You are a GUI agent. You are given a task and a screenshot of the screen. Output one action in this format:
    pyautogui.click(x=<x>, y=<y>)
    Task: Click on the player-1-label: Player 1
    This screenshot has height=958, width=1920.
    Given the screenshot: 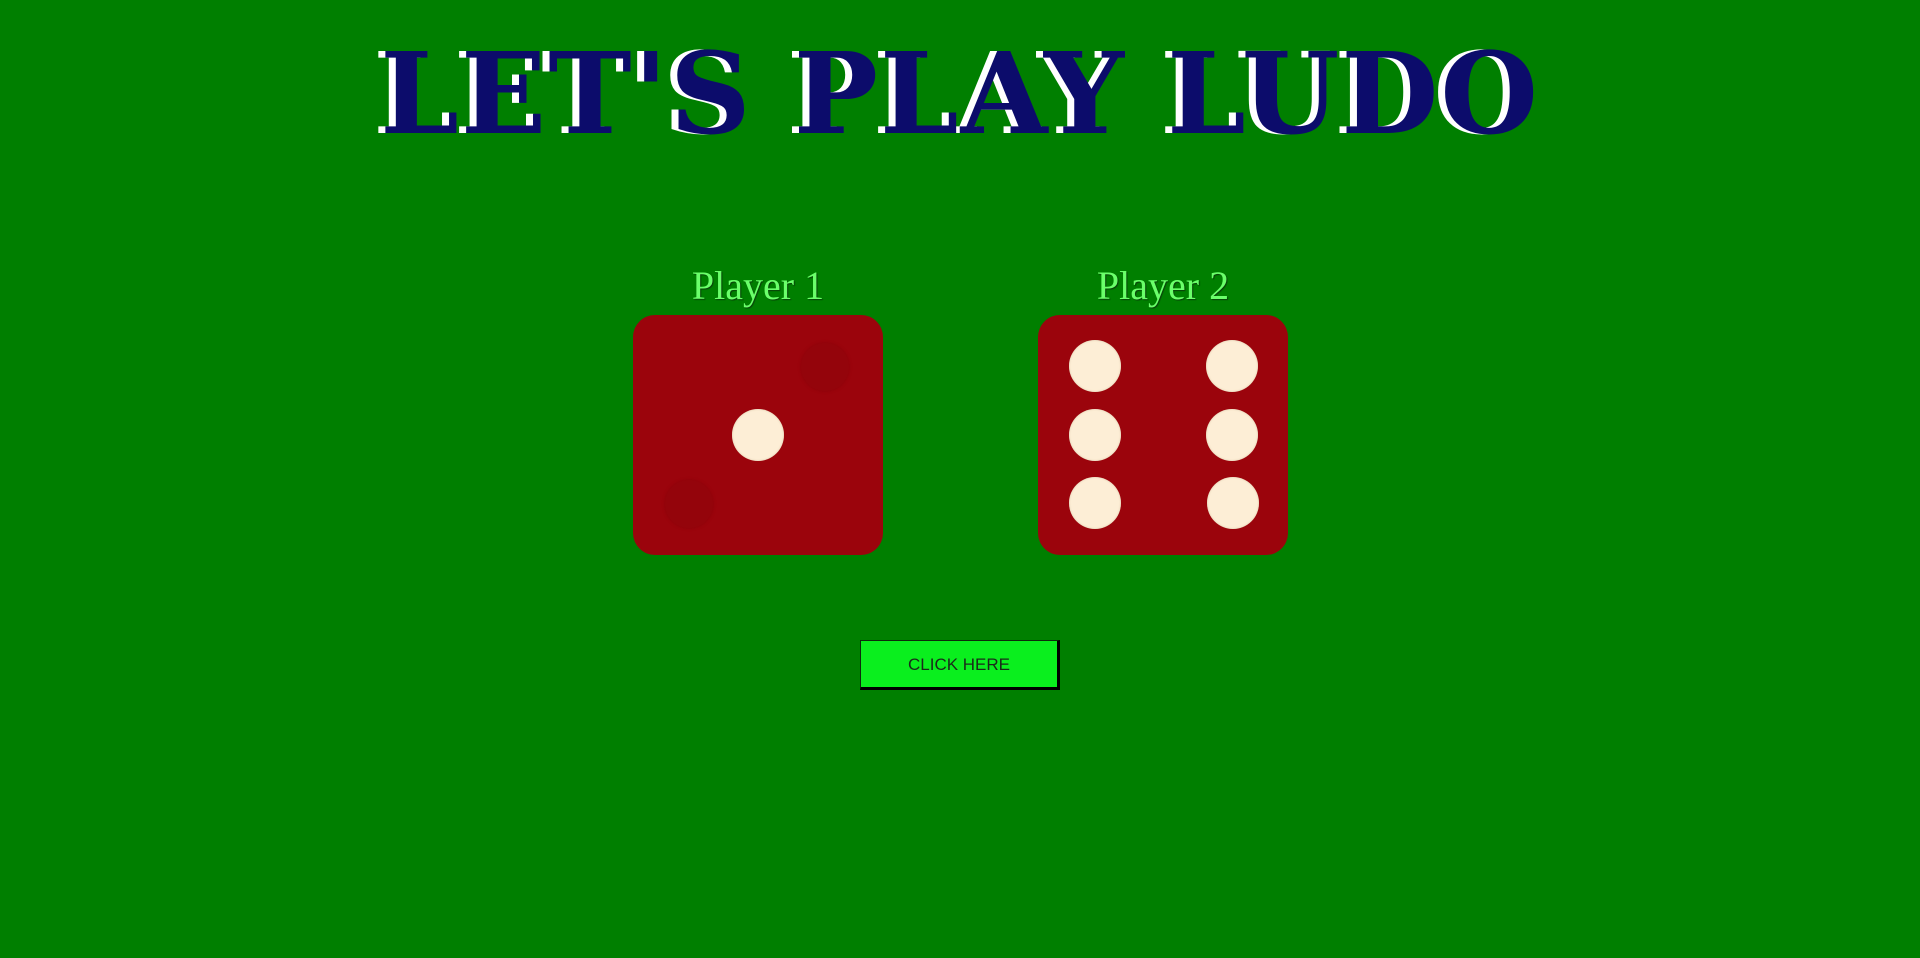 What is the action you would take?
    pyautogui.click(x=758, y=285)
    